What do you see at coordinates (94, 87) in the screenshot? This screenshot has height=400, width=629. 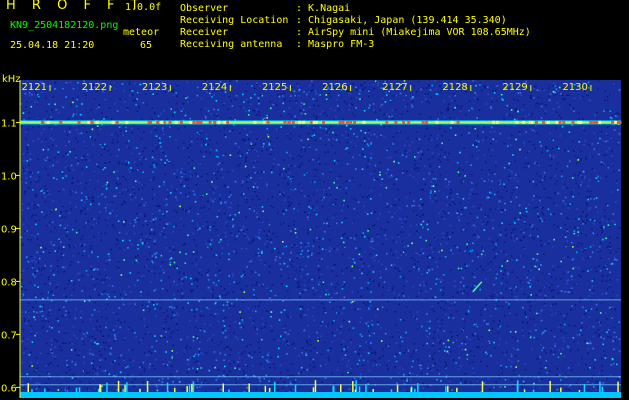 I see `x-tick-label-1: 2122` at bounding box center [94, 87].